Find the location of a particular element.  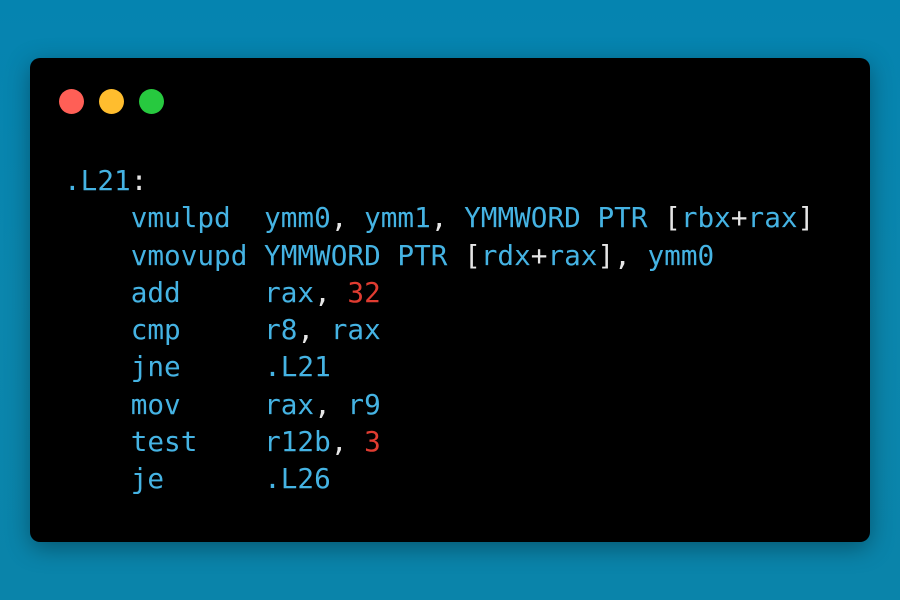

code-punctuation: ], is located at coordinates (622, 255).